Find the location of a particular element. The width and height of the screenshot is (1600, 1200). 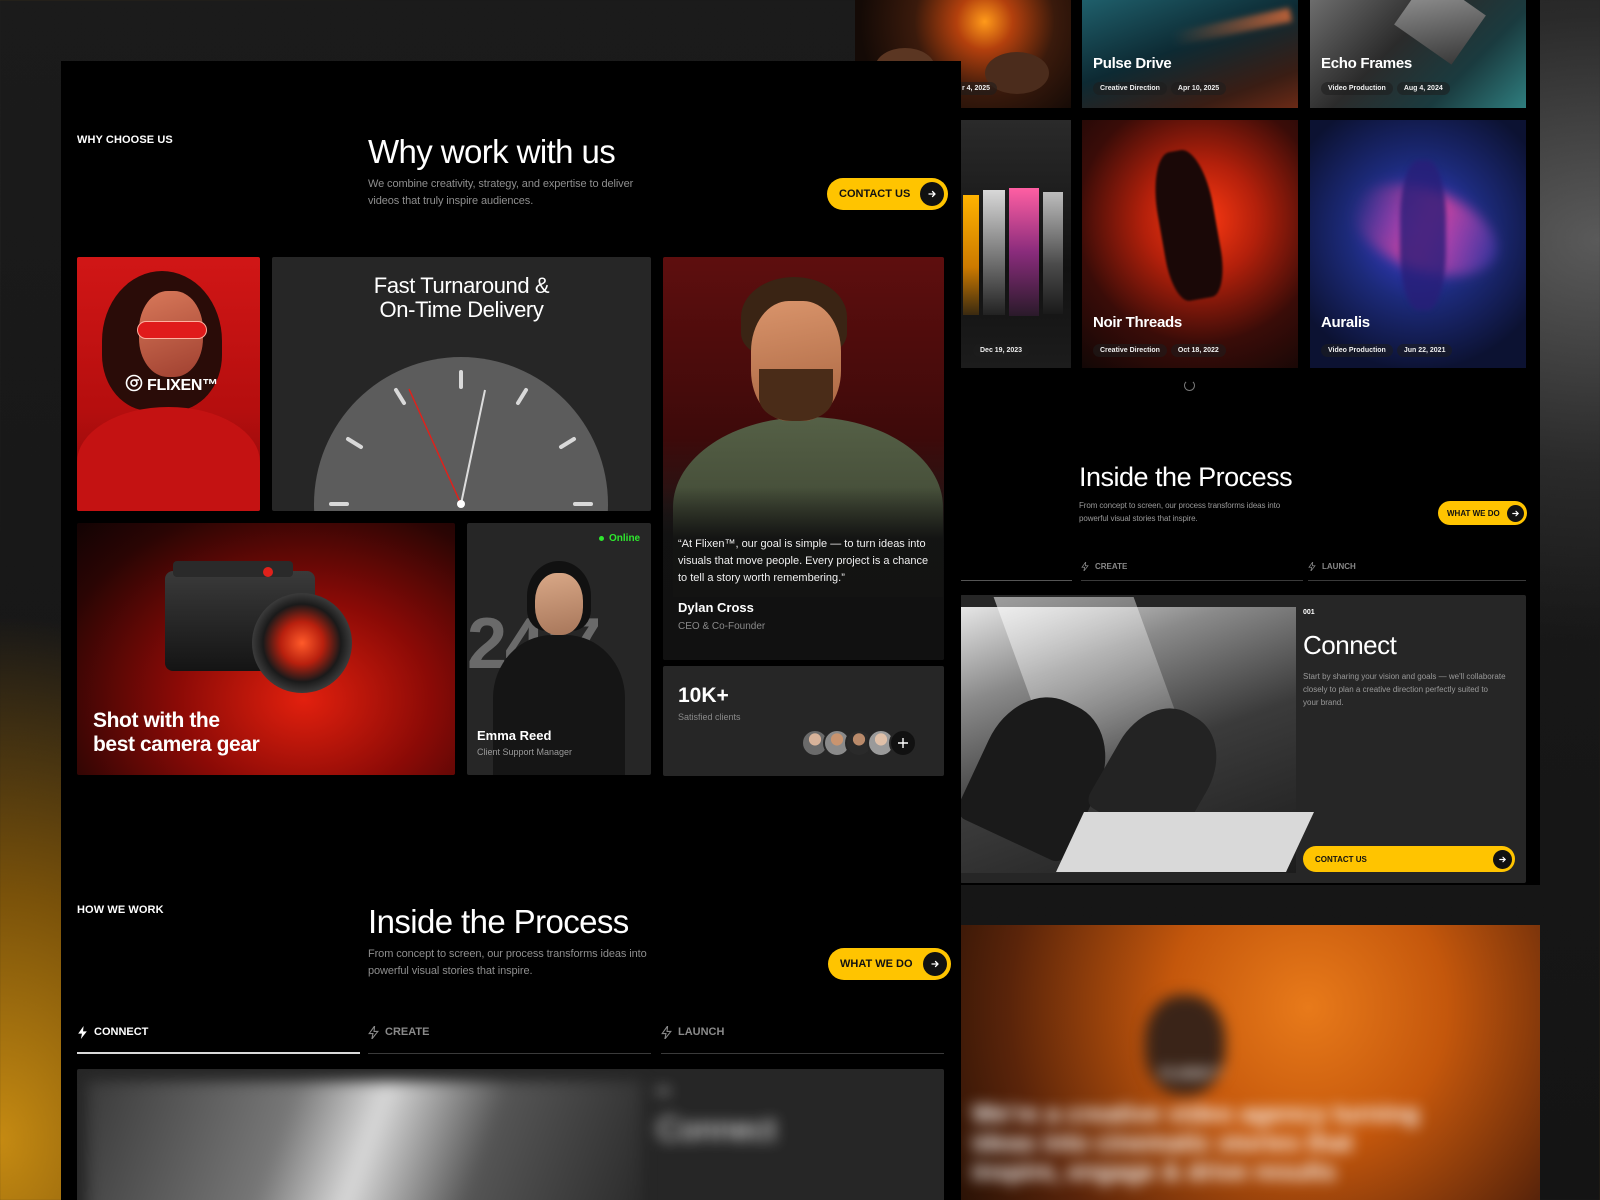

project-title: Echo Frames is located at coordinates (1366, 63).